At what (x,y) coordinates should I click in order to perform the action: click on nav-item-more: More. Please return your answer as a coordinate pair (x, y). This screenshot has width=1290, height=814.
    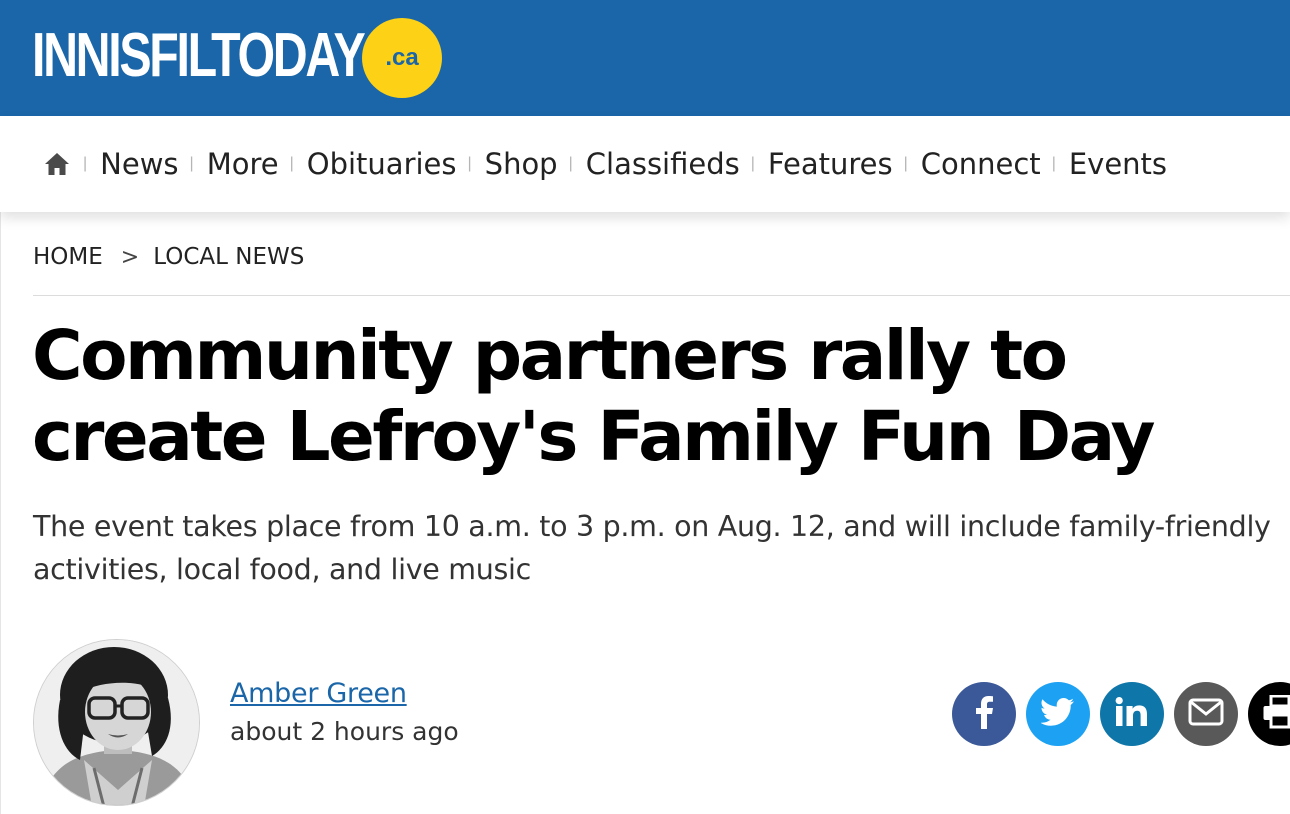
    Looking at the image, I should click on (243, 164).